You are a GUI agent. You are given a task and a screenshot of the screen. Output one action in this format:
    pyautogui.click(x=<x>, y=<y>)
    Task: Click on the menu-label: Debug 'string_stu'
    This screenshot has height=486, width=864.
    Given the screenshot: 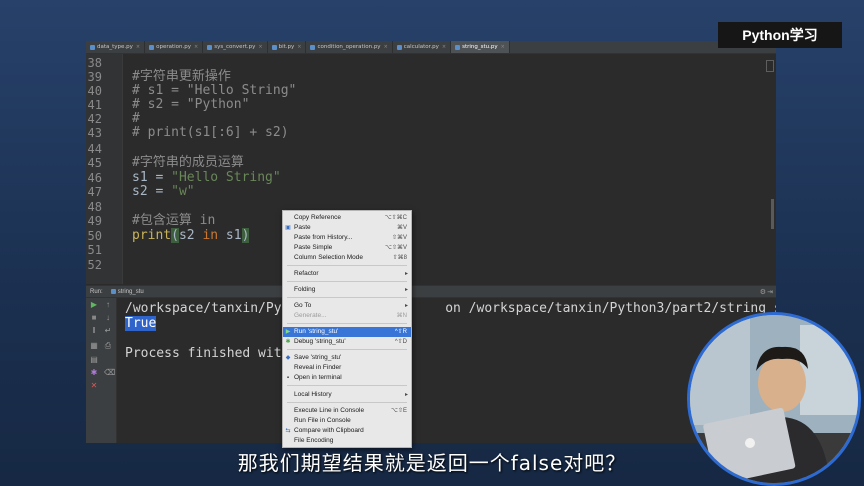 What is the action you would take?
    pyautogui.click(x=320, y=341)
    